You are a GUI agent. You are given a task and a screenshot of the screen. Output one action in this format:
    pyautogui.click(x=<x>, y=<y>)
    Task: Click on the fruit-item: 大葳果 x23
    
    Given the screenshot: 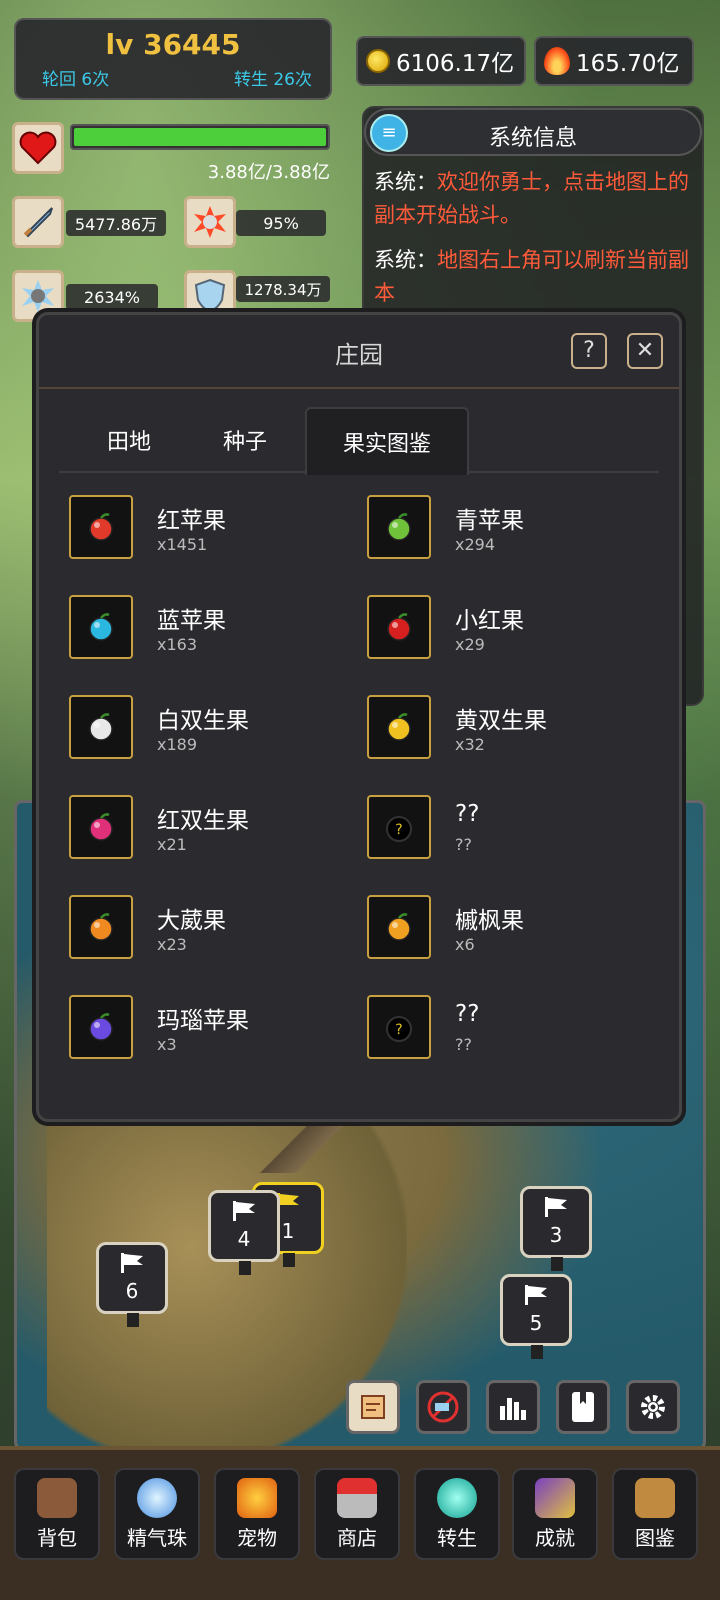 What is the action you would take?
    pyautogui.click(x=219, y=930)
    